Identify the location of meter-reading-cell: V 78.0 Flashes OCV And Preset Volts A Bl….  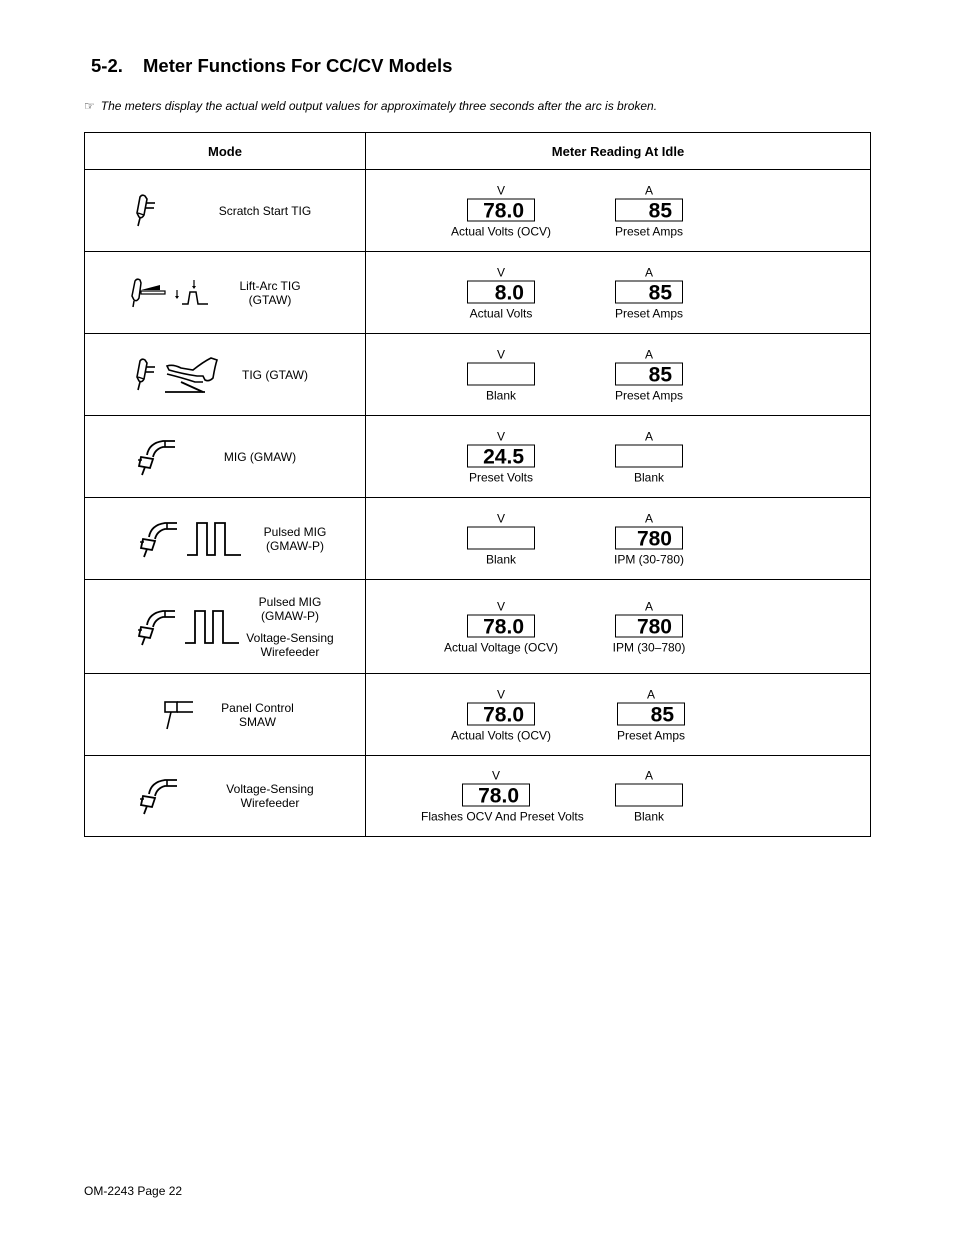
(618, 796).